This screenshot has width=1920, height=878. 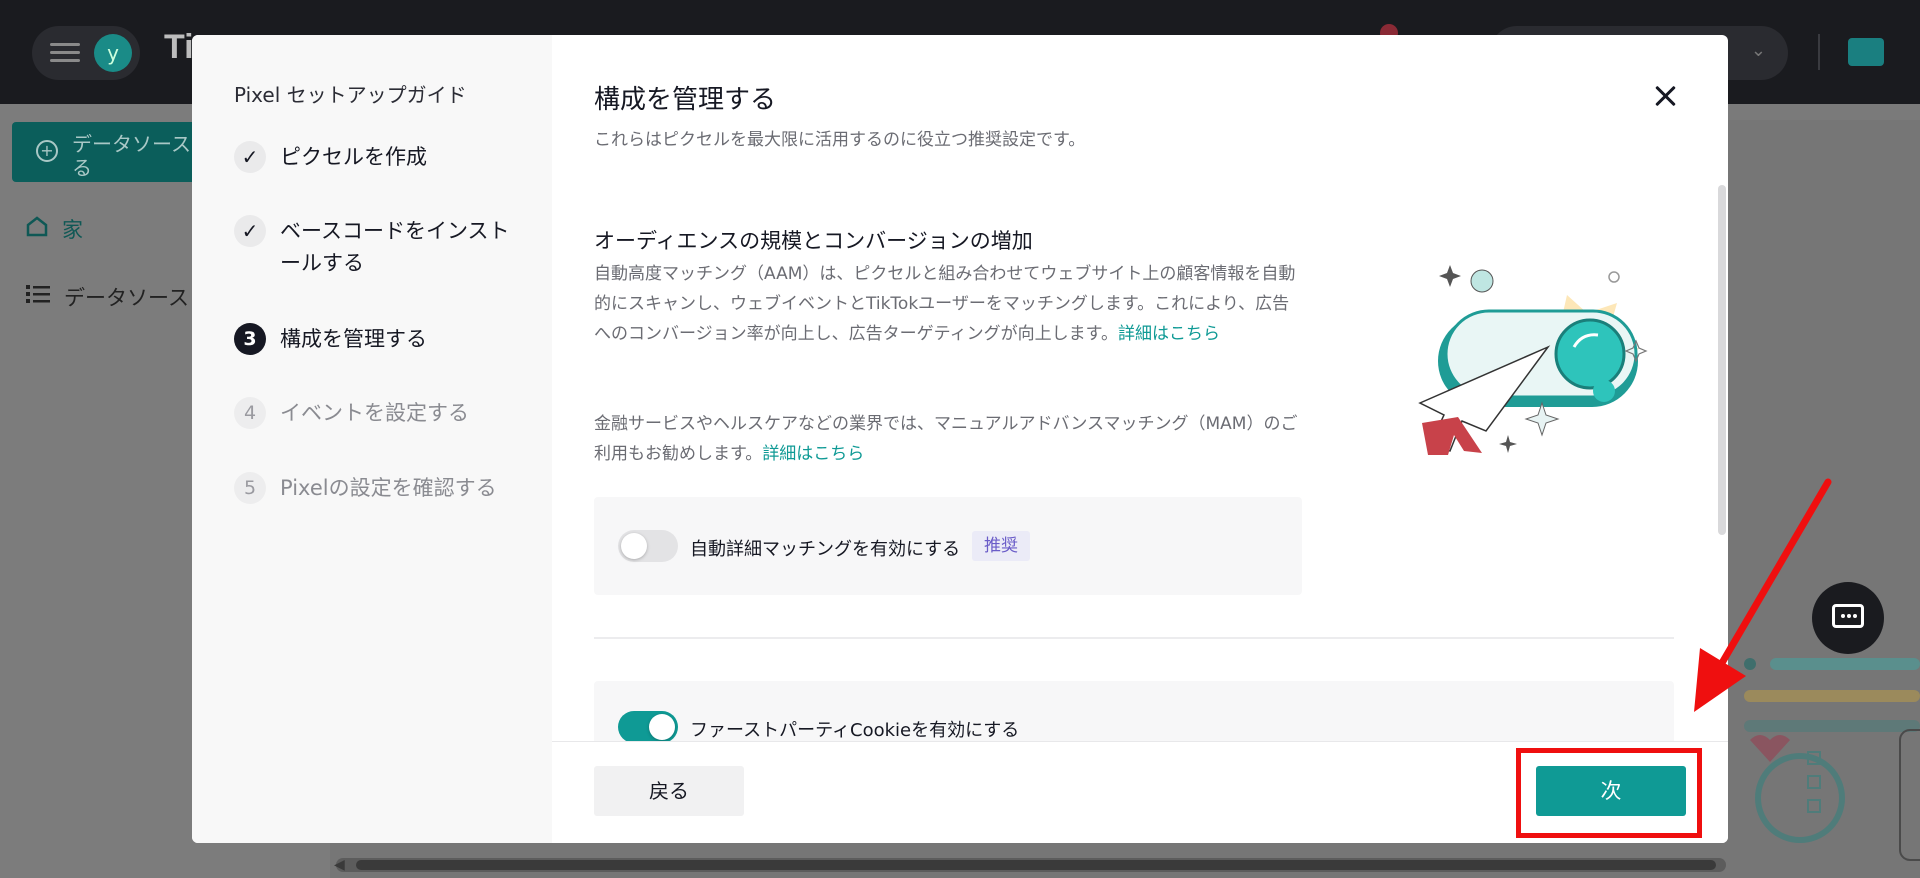 What do you see at coordinates (250, 413) in the screenshot?
I see `step-number: 4` at bounding box center [250, 413].